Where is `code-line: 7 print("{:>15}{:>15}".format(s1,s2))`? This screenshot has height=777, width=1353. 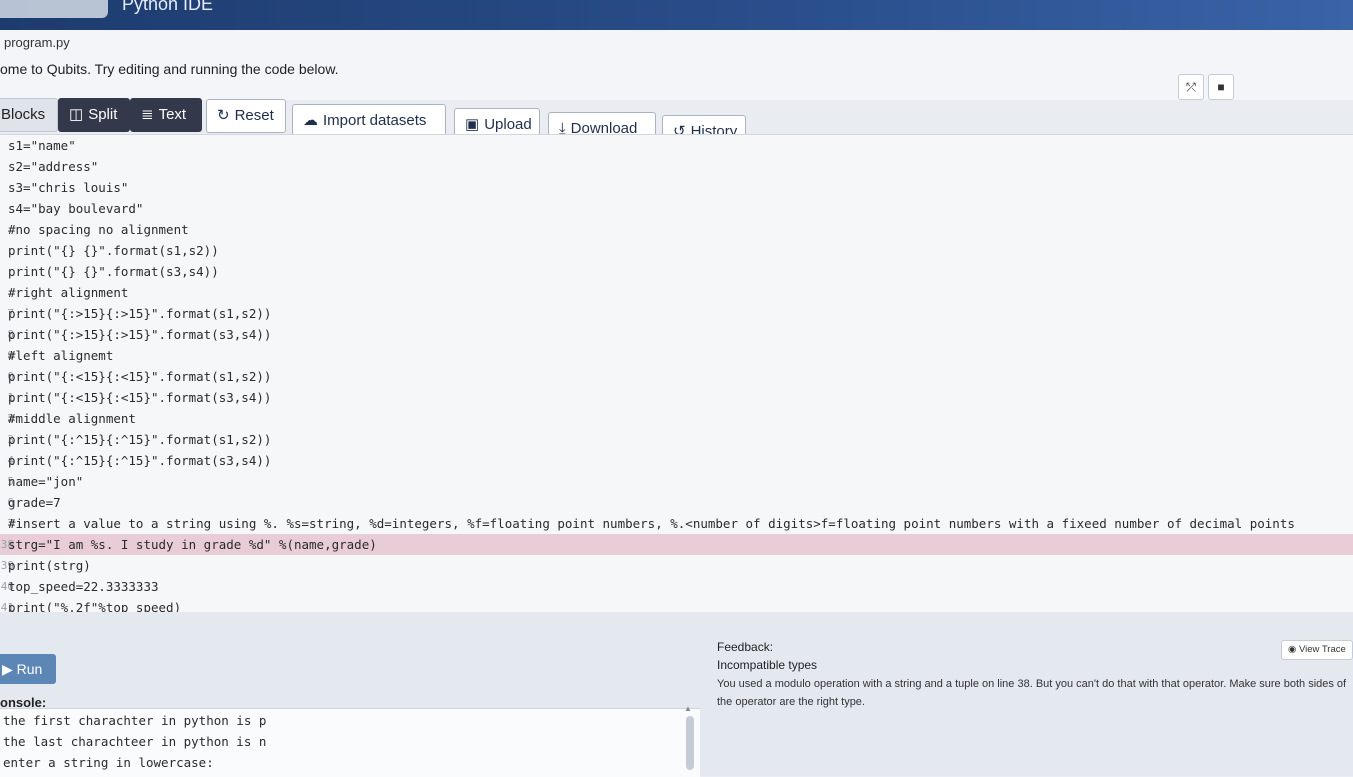 code-line: 7 print("{:>15}{:>15}".format(s1,s2)) is located at coordinates (676, 313).